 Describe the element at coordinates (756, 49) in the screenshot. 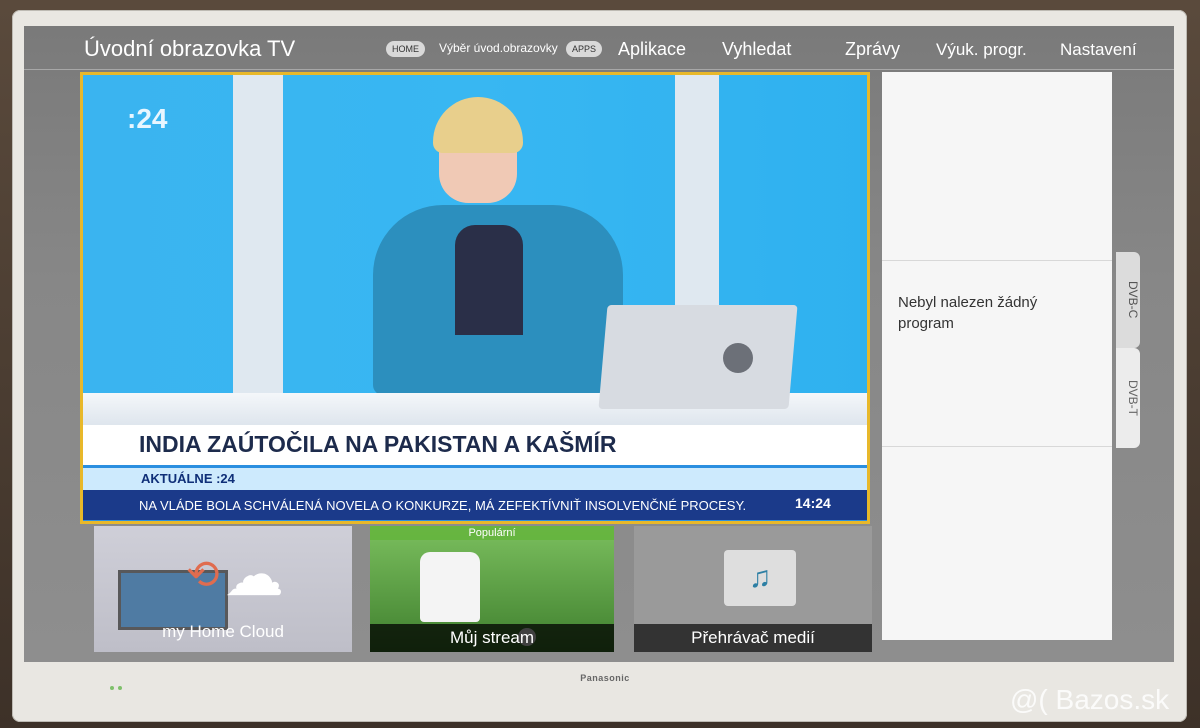

I see `menu-search: Vyhledat` at that location.